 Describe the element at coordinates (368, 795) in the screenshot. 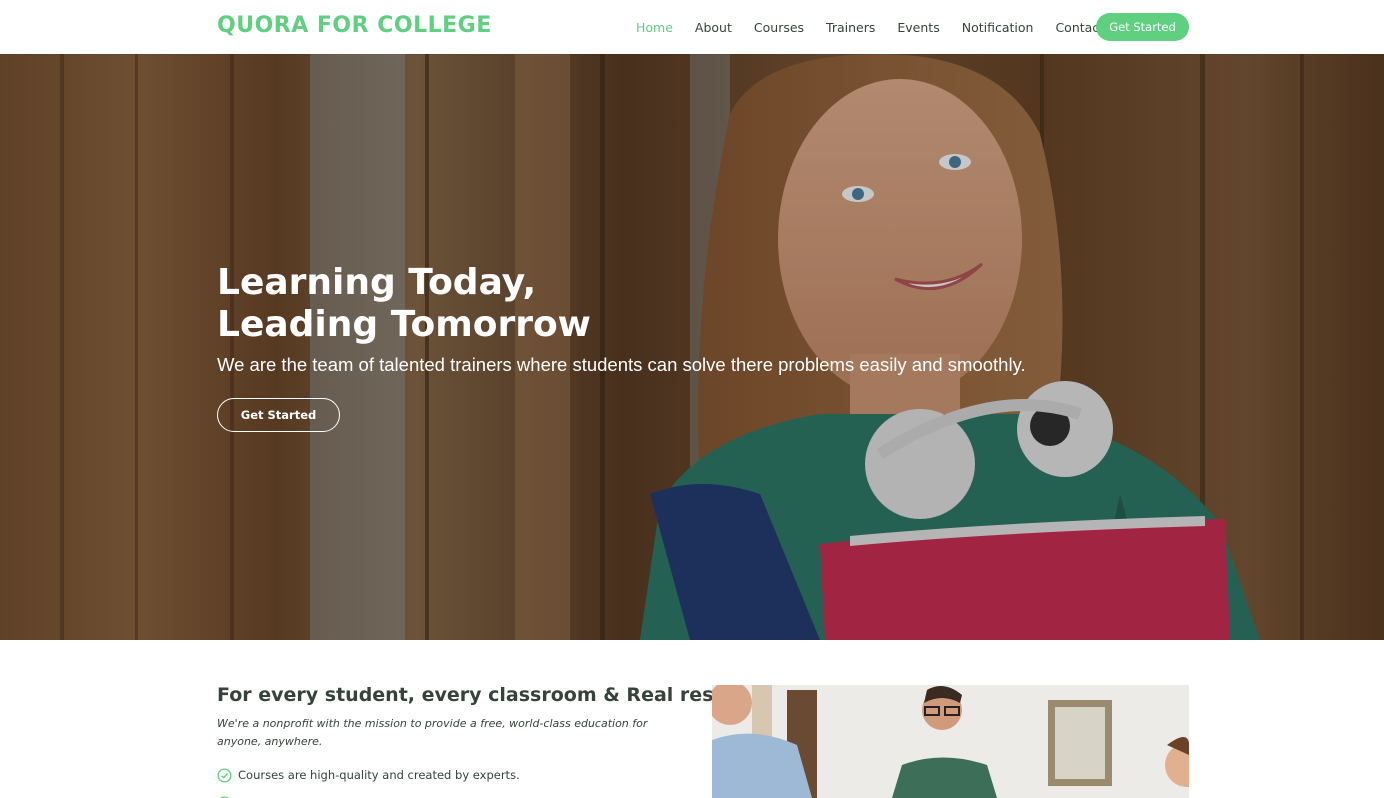

I see `list-item` at that location.